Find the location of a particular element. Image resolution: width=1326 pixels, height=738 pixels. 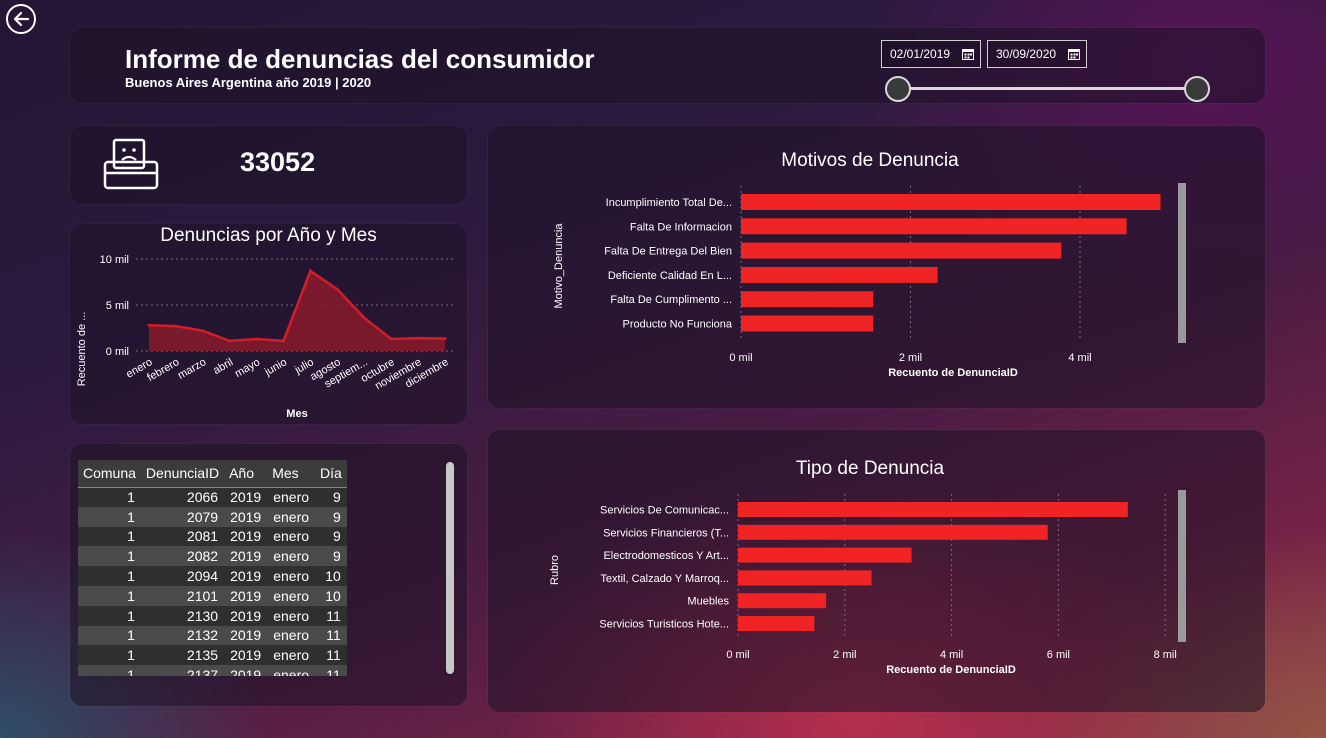

page-title: Informe de denuncias del consumidor is located at coordinates (360, 59).